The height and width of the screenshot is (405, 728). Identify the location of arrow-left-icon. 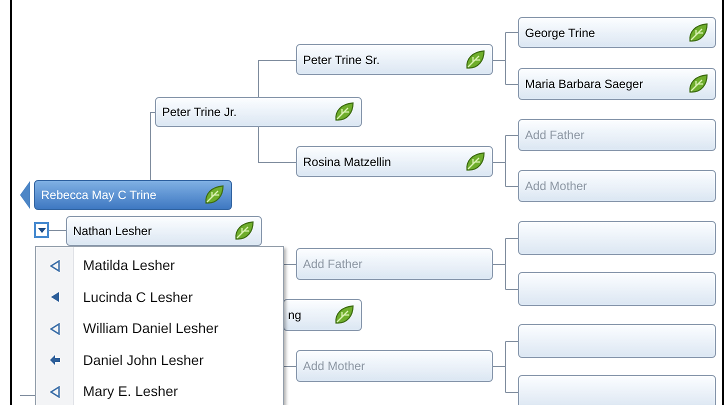
(55, 360).